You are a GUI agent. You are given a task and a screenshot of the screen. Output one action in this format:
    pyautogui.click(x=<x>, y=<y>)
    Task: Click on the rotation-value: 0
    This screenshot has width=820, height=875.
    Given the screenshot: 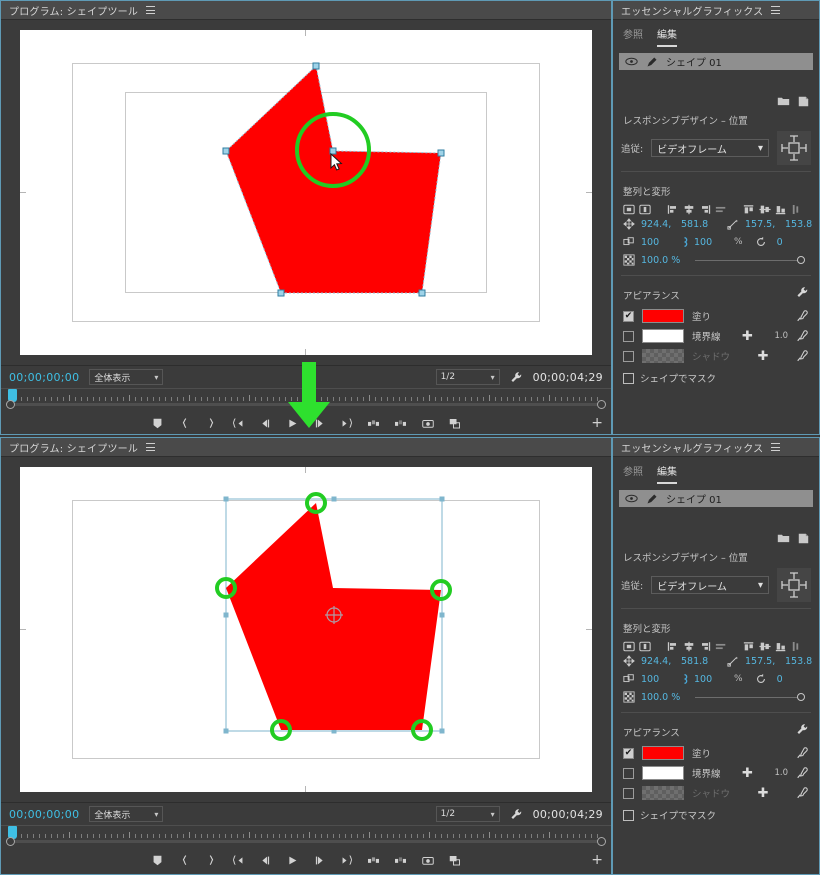 What is the action you would take?
    pyautogui.click(x=791, y=679)
    